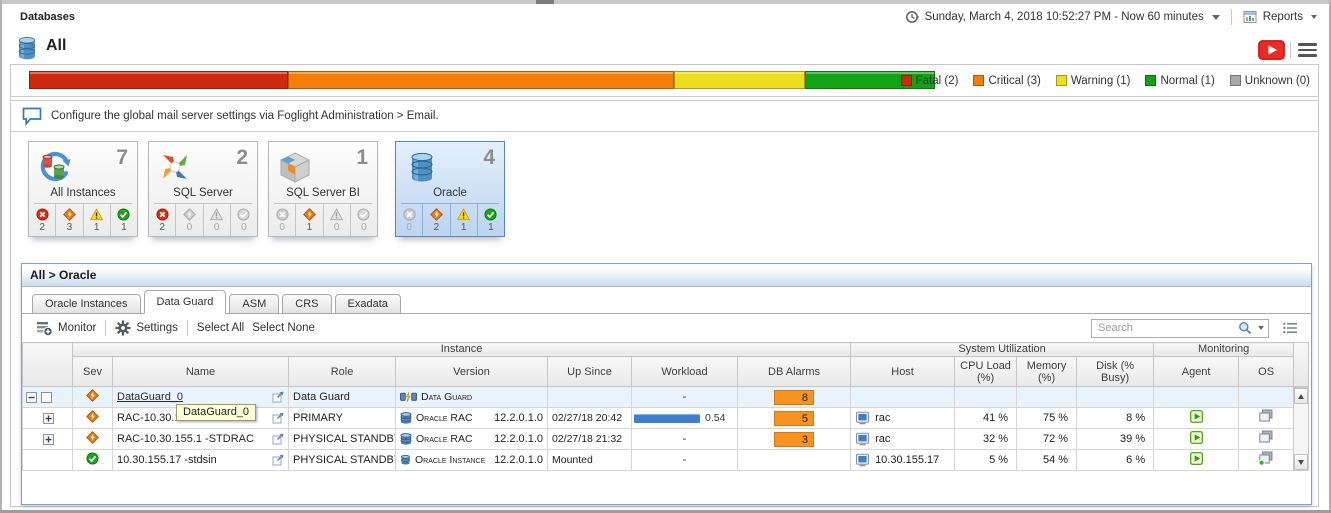 This screenshot has height=513, width=1331. I want to click on column-header-memory-: Memory (%), so click(1047, 371).